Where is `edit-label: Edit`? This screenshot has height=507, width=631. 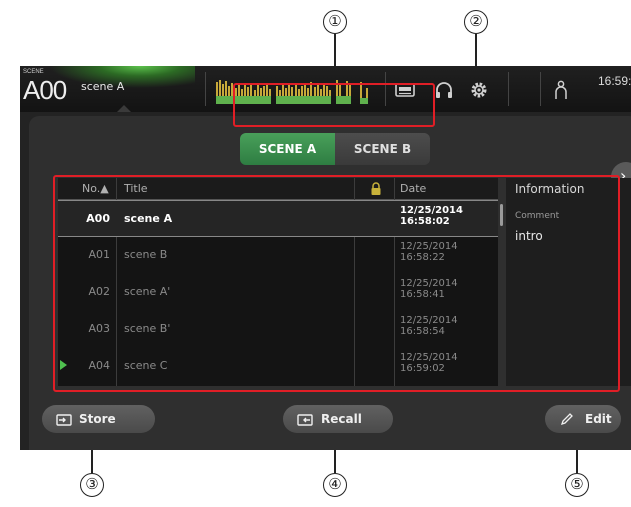
edit-label: Edit is located at coordinates (598, 419).